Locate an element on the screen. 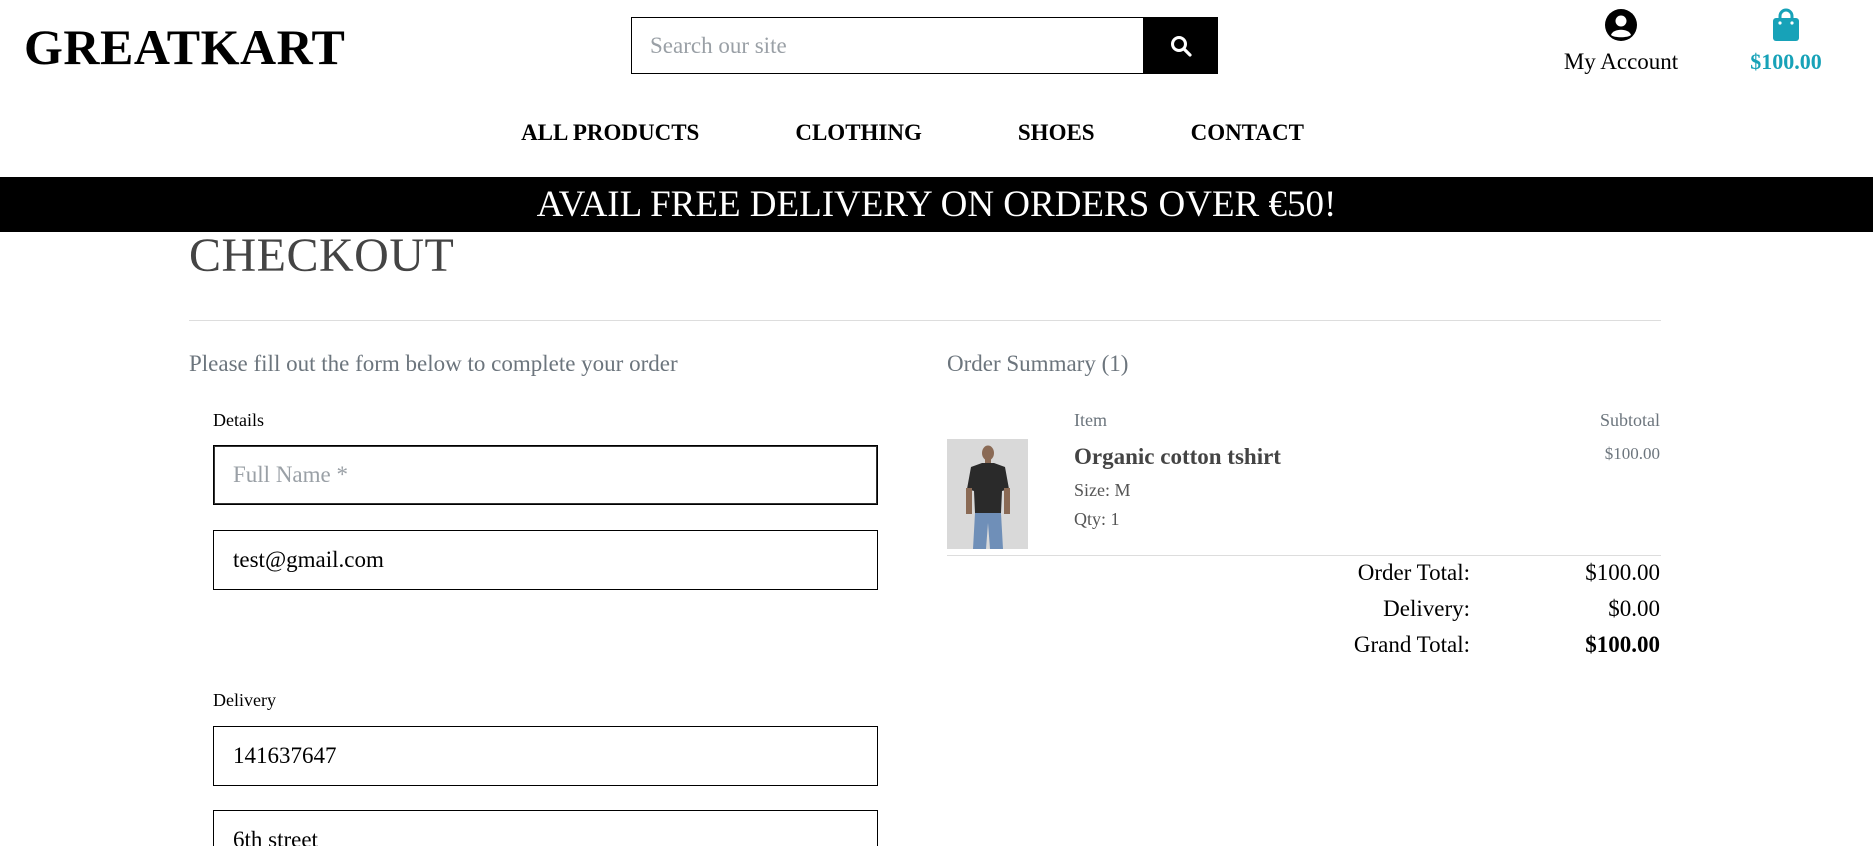 Image resolution: width=1873 pixels, height=846 pixels. nav-clothing: CLOTHING is located at coordinates (858, 133).